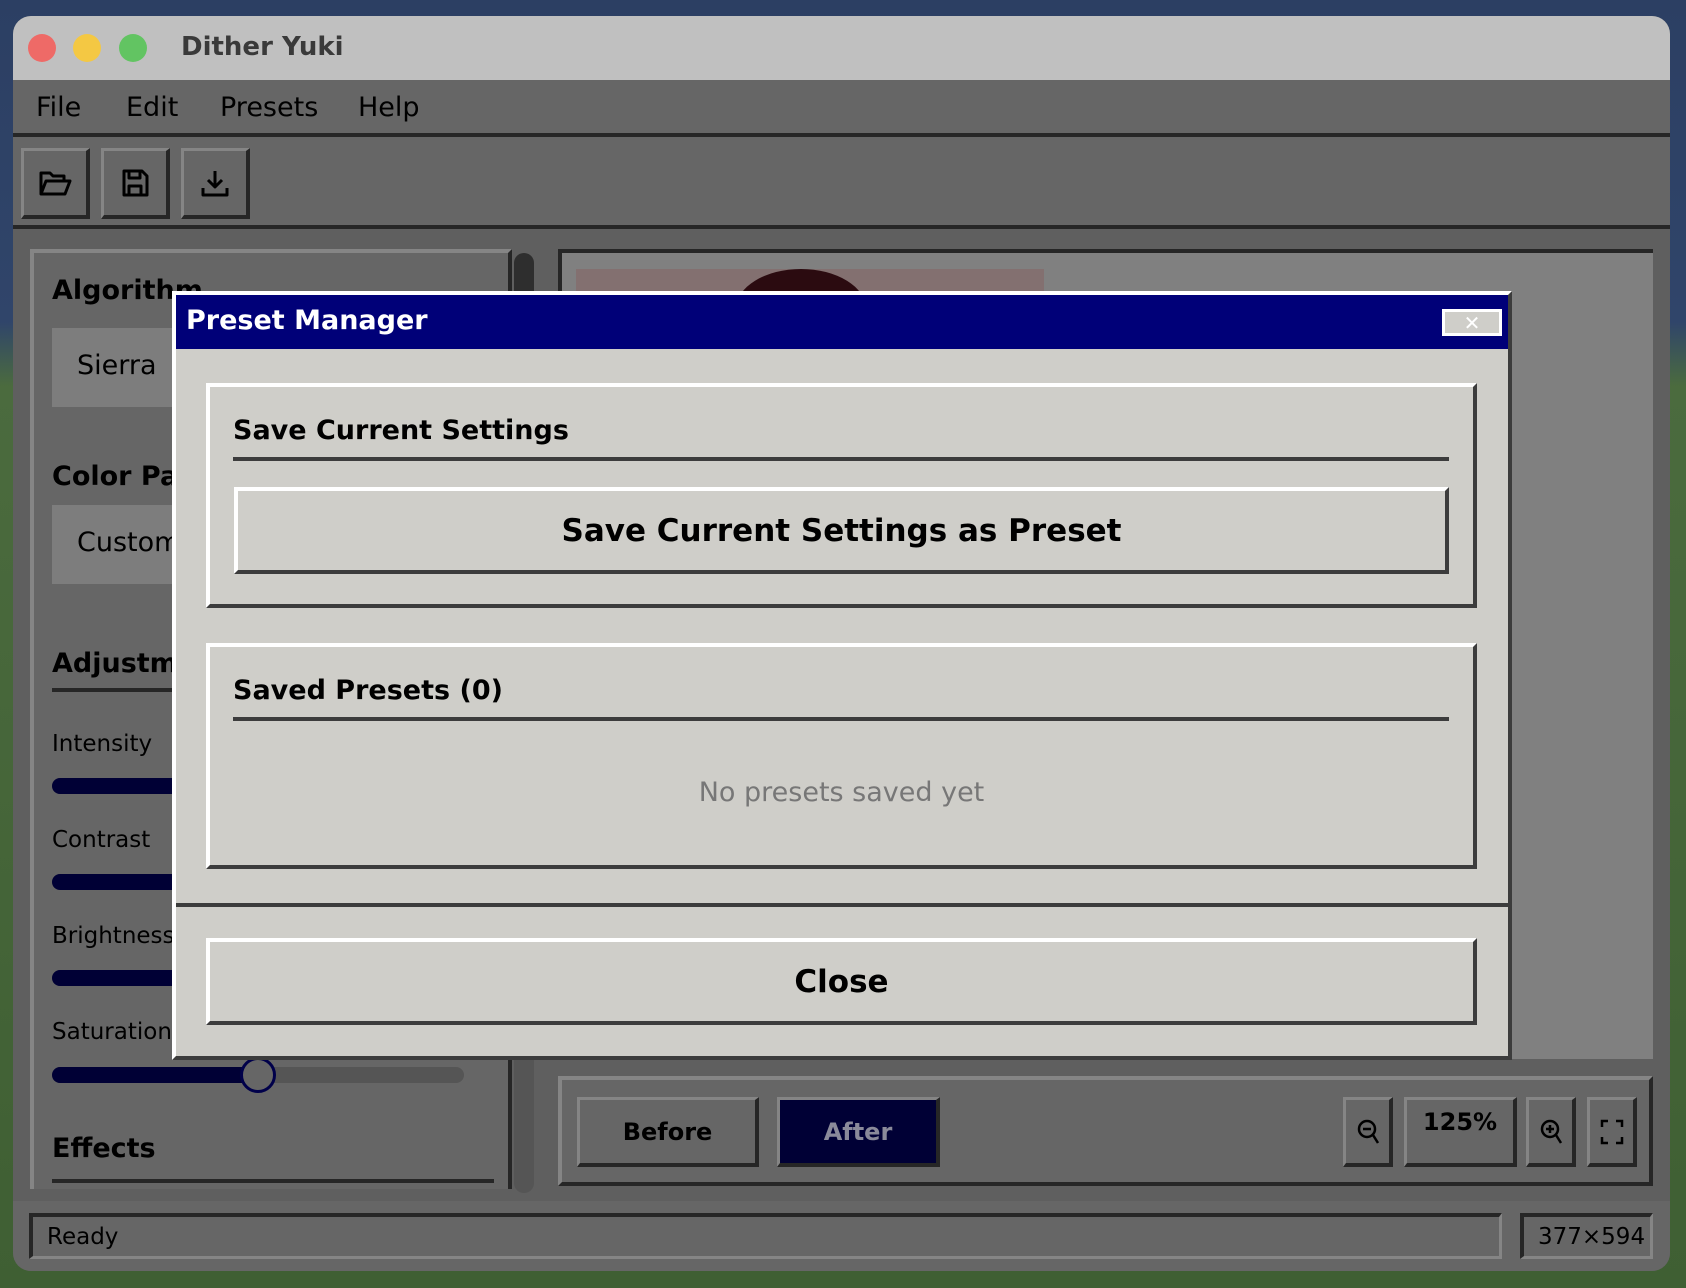 This screenshot has height=1288, width=1686. I want to click on zoom-out-button, so click(1368, 1132).